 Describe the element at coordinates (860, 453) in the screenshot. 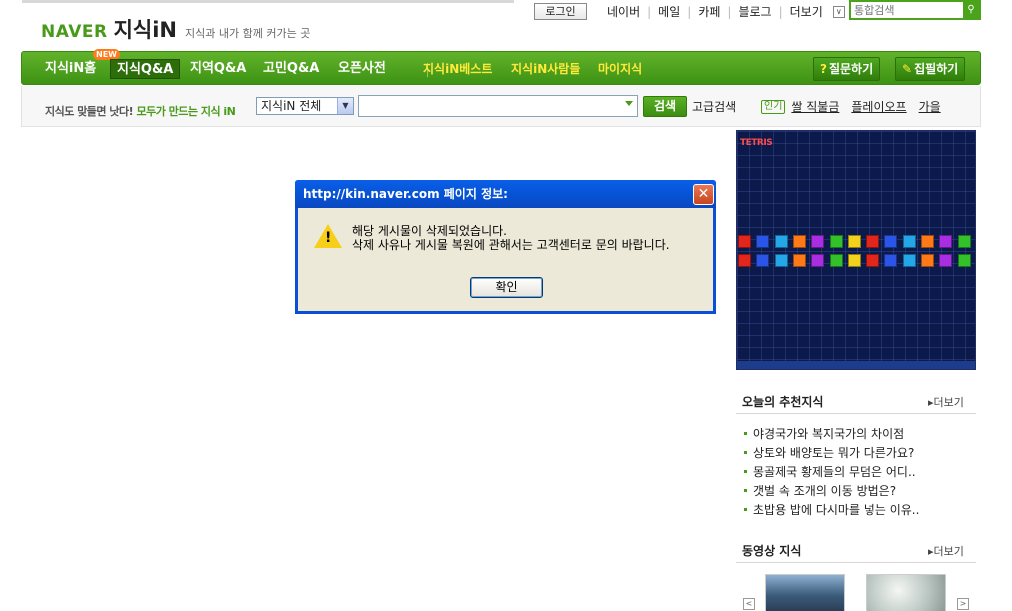

I see `list-item: 상토와 배양토는 뭐가 다른가요?` at that location.